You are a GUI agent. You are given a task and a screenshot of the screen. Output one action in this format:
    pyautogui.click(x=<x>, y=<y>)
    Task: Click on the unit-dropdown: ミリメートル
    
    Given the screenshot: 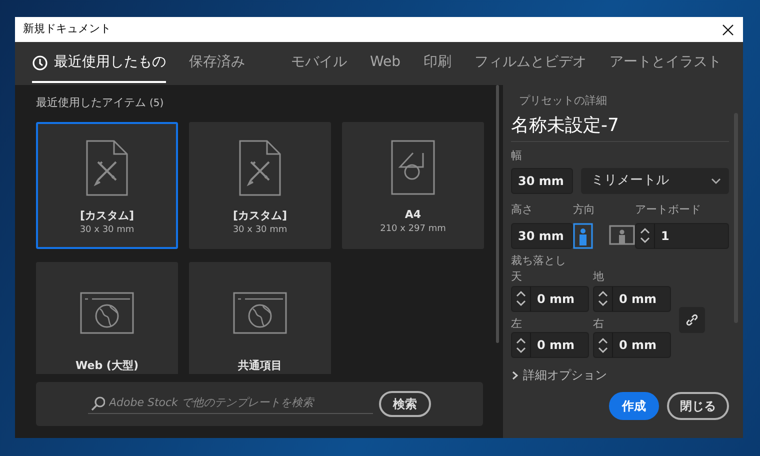 What is the action you would take?
    pyautogui.click(x=655, y=181)
    